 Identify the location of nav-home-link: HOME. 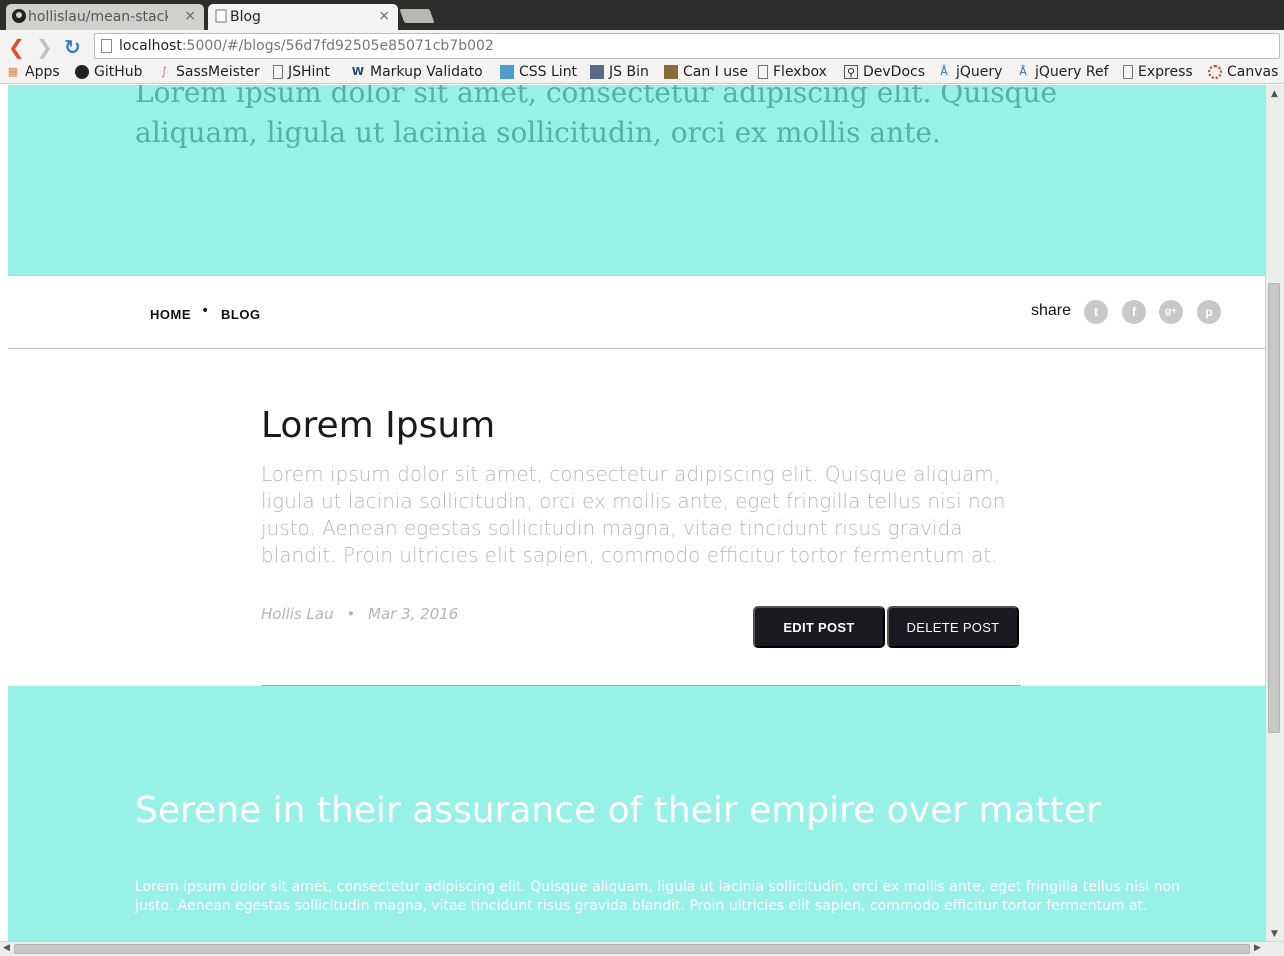
(170, 314).